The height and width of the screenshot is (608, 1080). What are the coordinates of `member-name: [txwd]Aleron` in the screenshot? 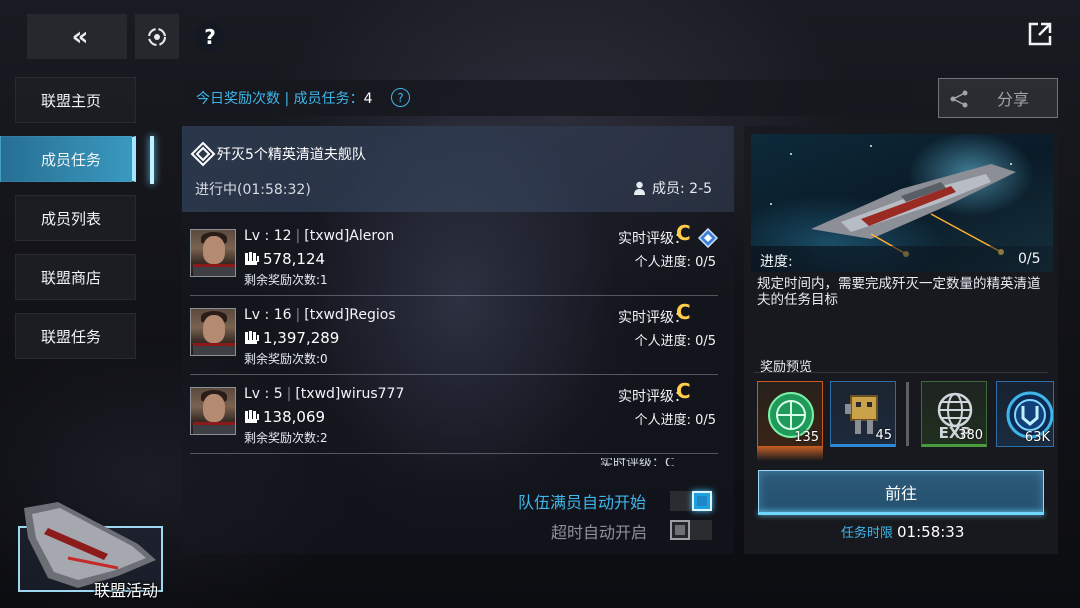 It's located at (349, 236).